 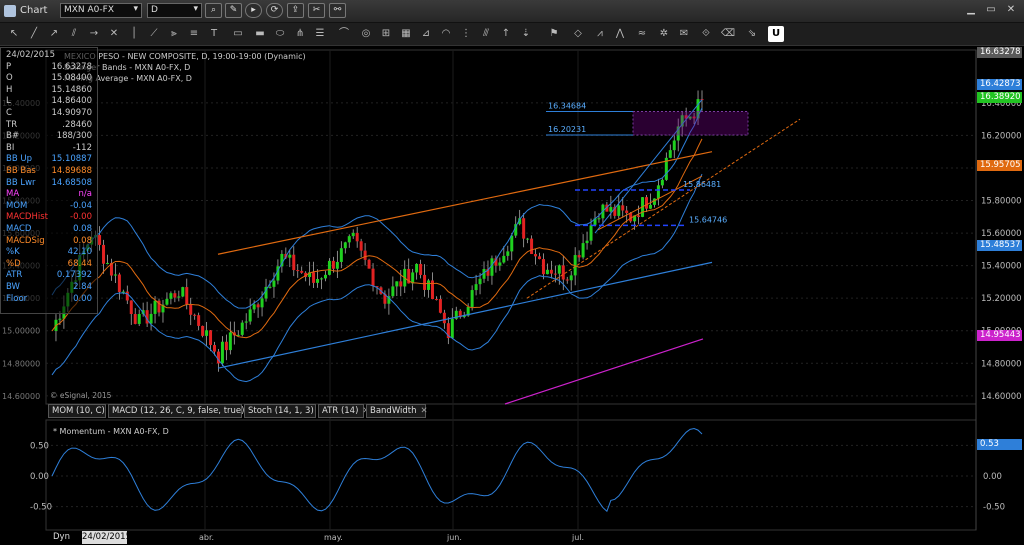 What do you see at coordinates (295, 10) in the screenshot?
I see `share-button: ⇪` at bounding box center [295, 10].